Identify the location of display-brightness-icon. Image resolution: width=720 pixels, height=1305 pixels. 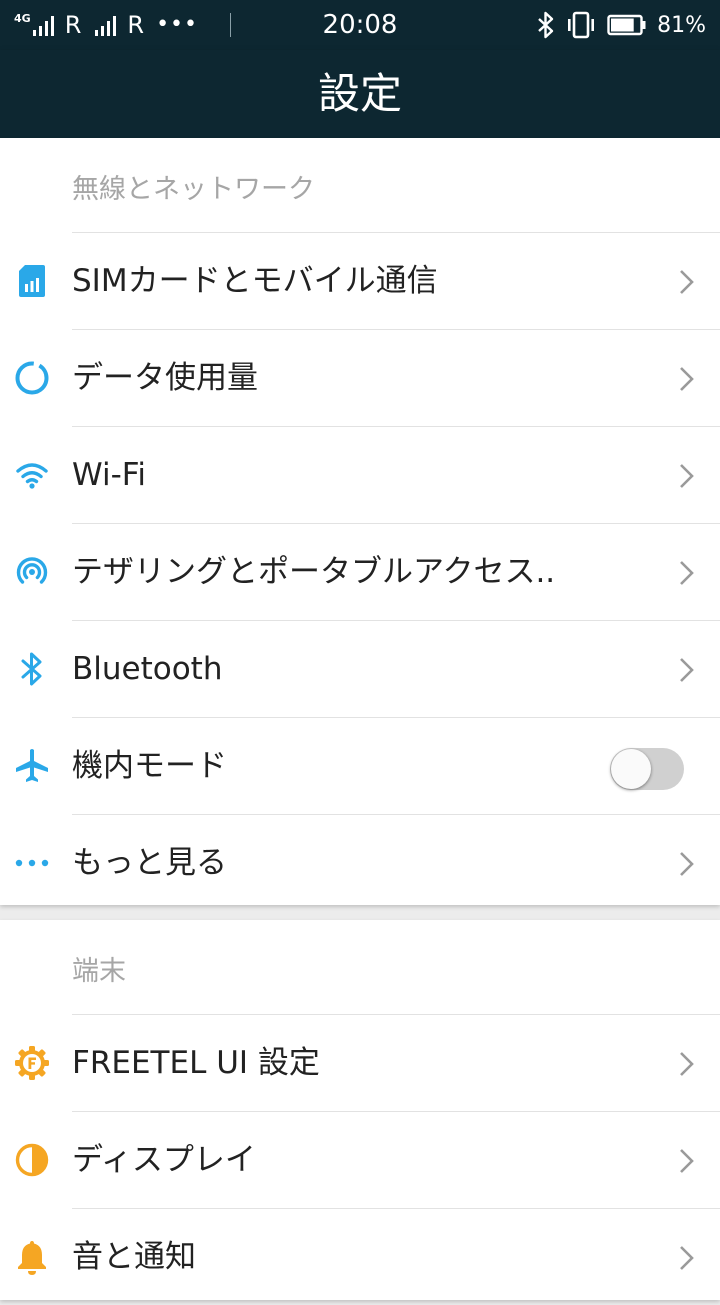
(32, 1160).